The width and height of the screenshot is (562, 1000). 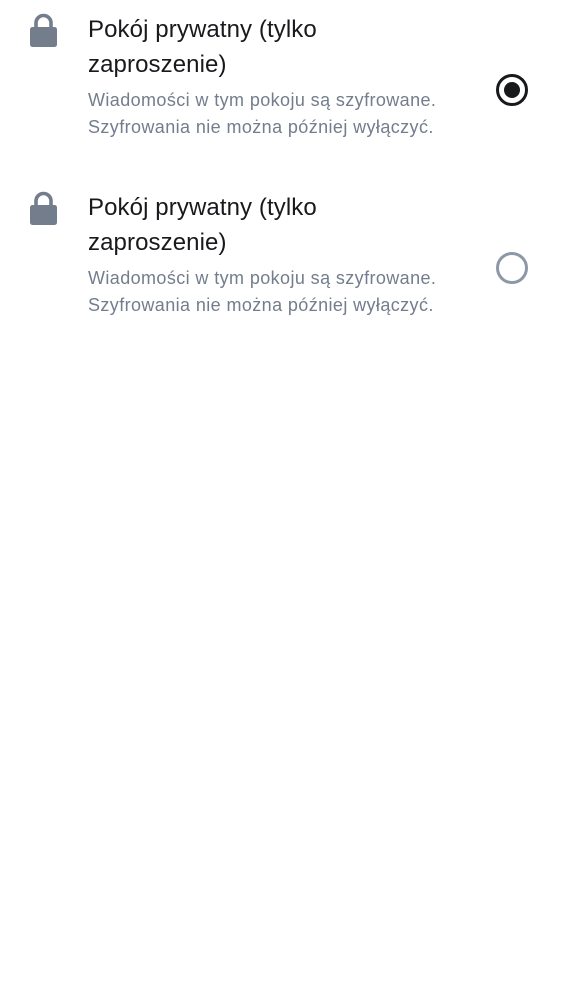 I want to click on radio-button-selected, so click(x=512, y=90).